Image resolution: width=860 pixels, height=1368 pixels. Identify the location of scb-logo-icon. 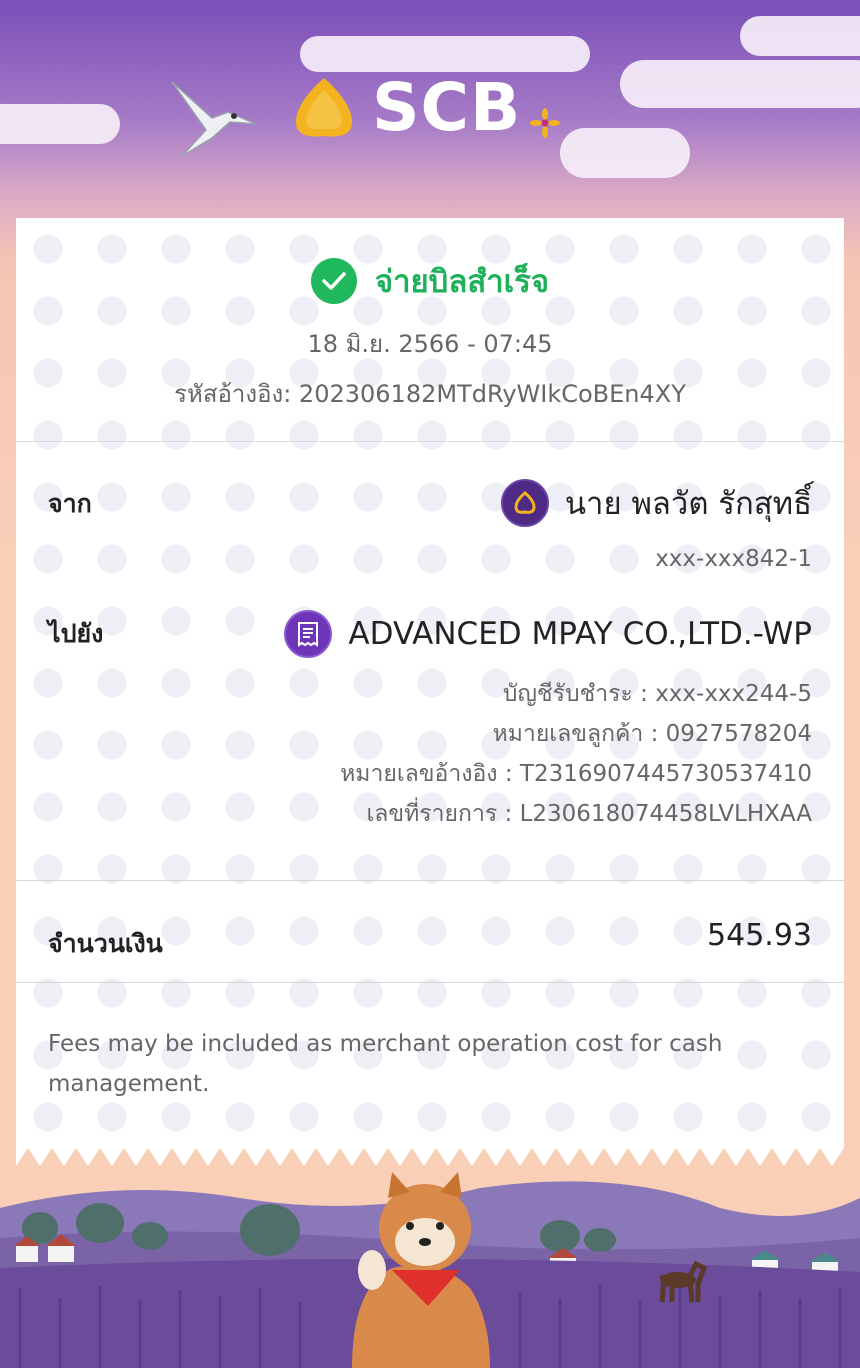
(324, 107).